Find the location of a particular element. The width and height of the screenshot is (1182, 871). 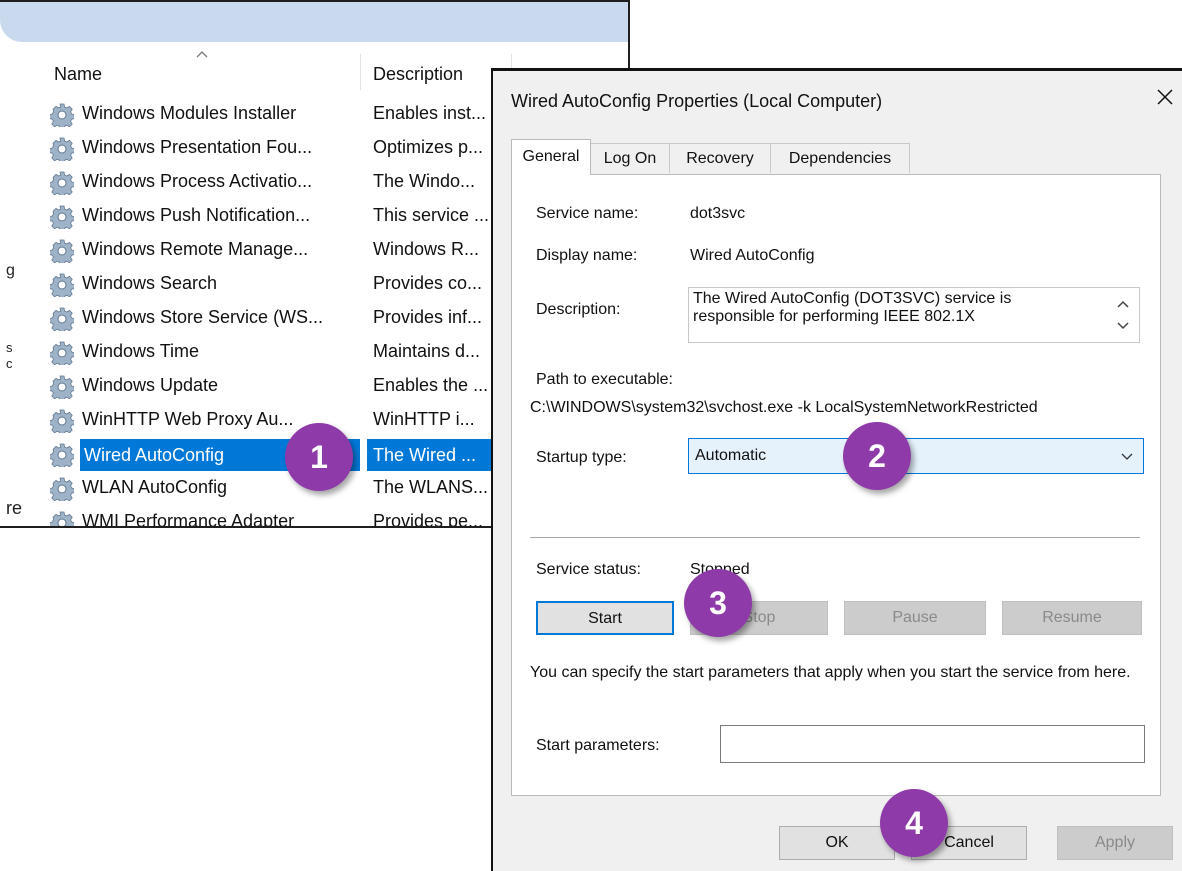

column-divider is located at coordinates (360, 72).